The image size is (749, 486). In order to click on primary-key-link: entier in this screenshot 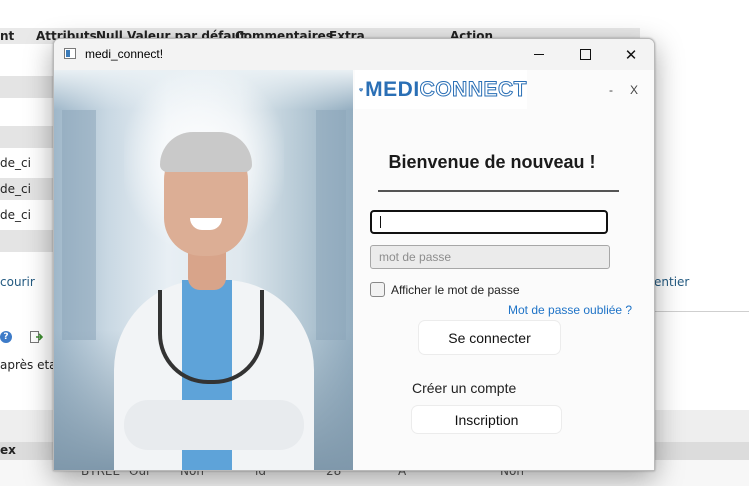, I will do `click(671, 282)`.